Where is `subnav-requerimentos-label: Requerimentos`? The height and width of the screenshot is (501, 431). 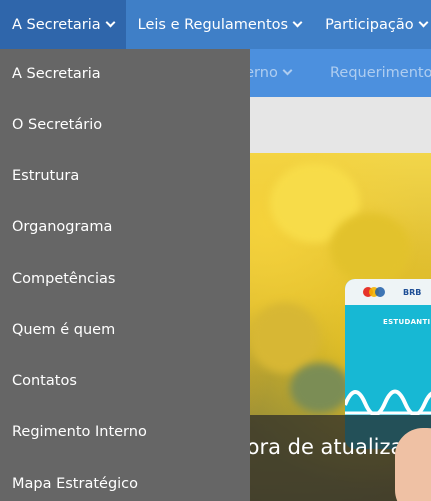 subnav-requerimentos-label: Requerimentos is located at coordinates (380, 73).